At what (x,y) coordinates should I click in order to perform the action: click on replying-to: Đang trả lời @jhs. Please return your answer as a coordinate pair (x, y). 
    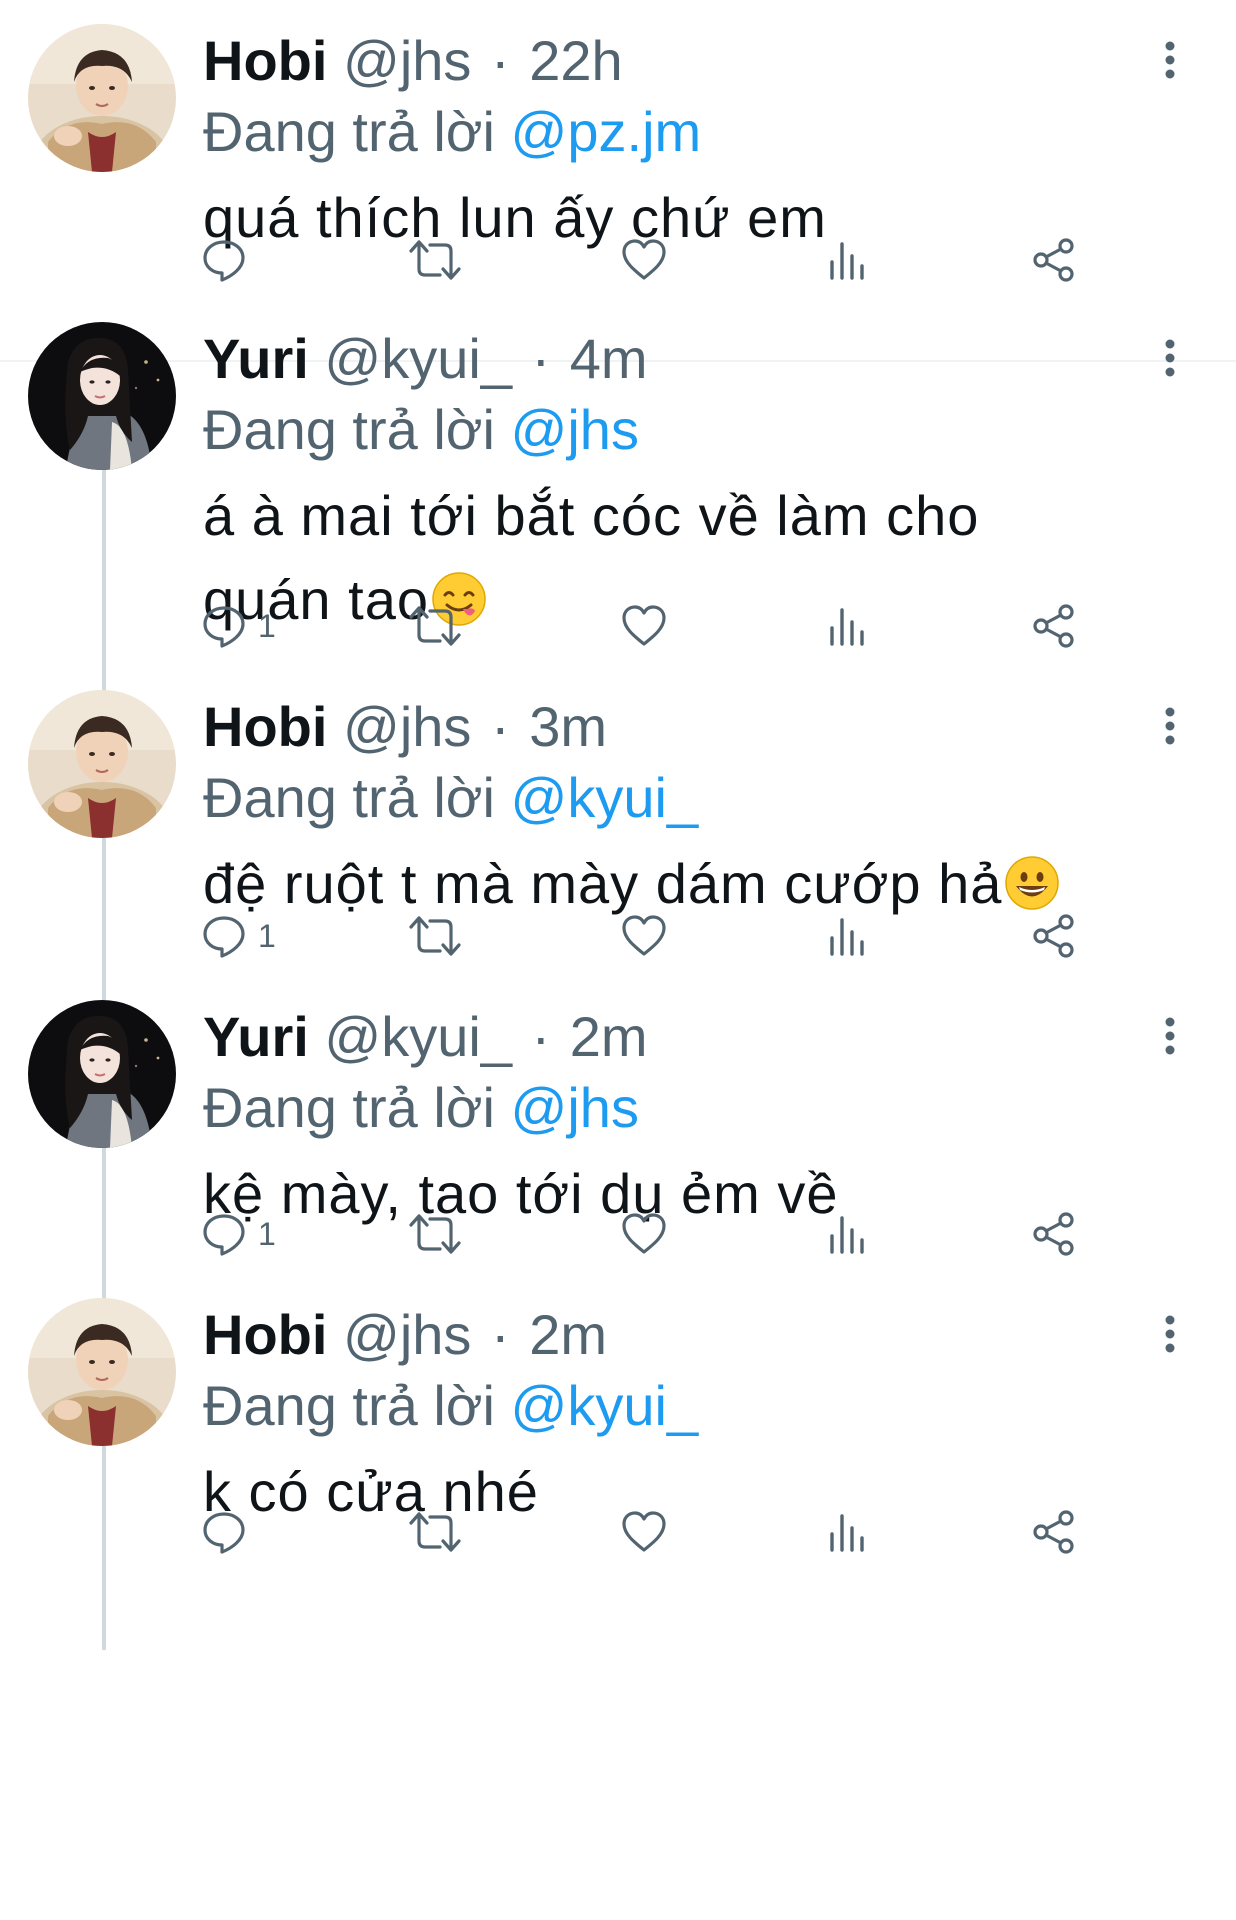
    Looking at the image, I should click on (421, 1108).